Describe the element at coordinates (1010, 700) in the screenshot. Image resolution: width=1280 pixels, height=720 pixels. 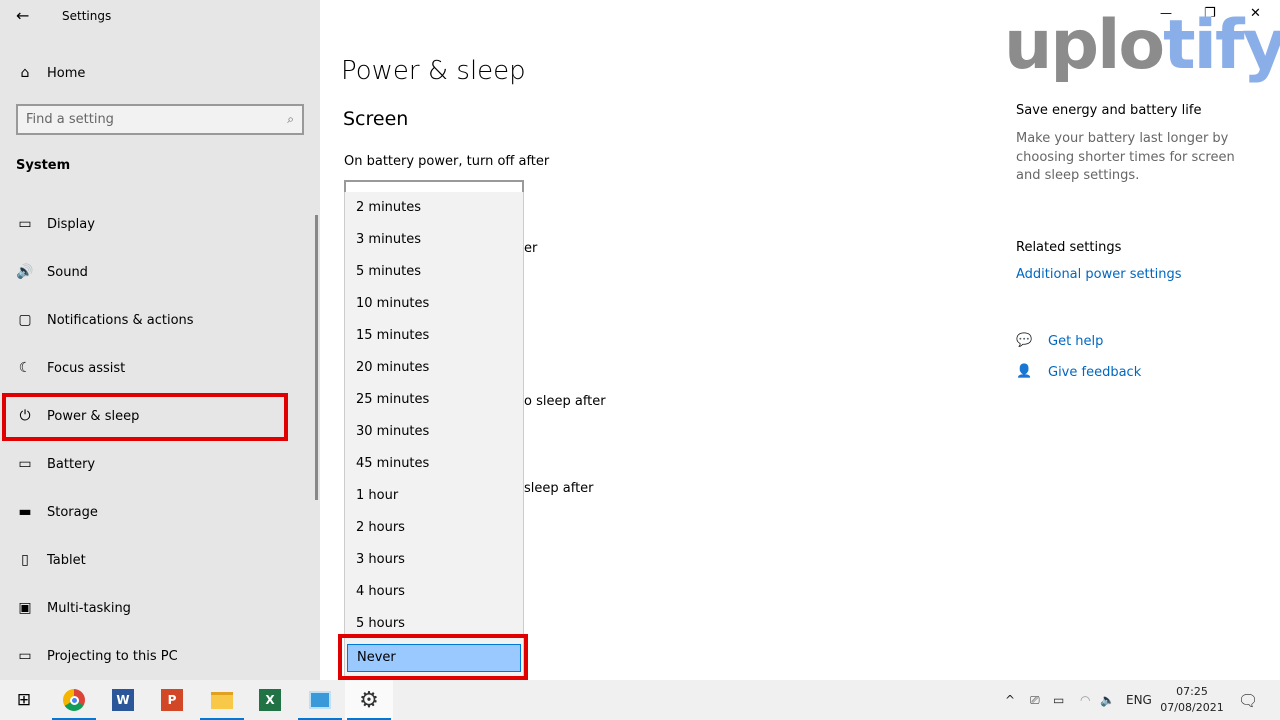
I see `show-hidden-icons: ^` at that location.